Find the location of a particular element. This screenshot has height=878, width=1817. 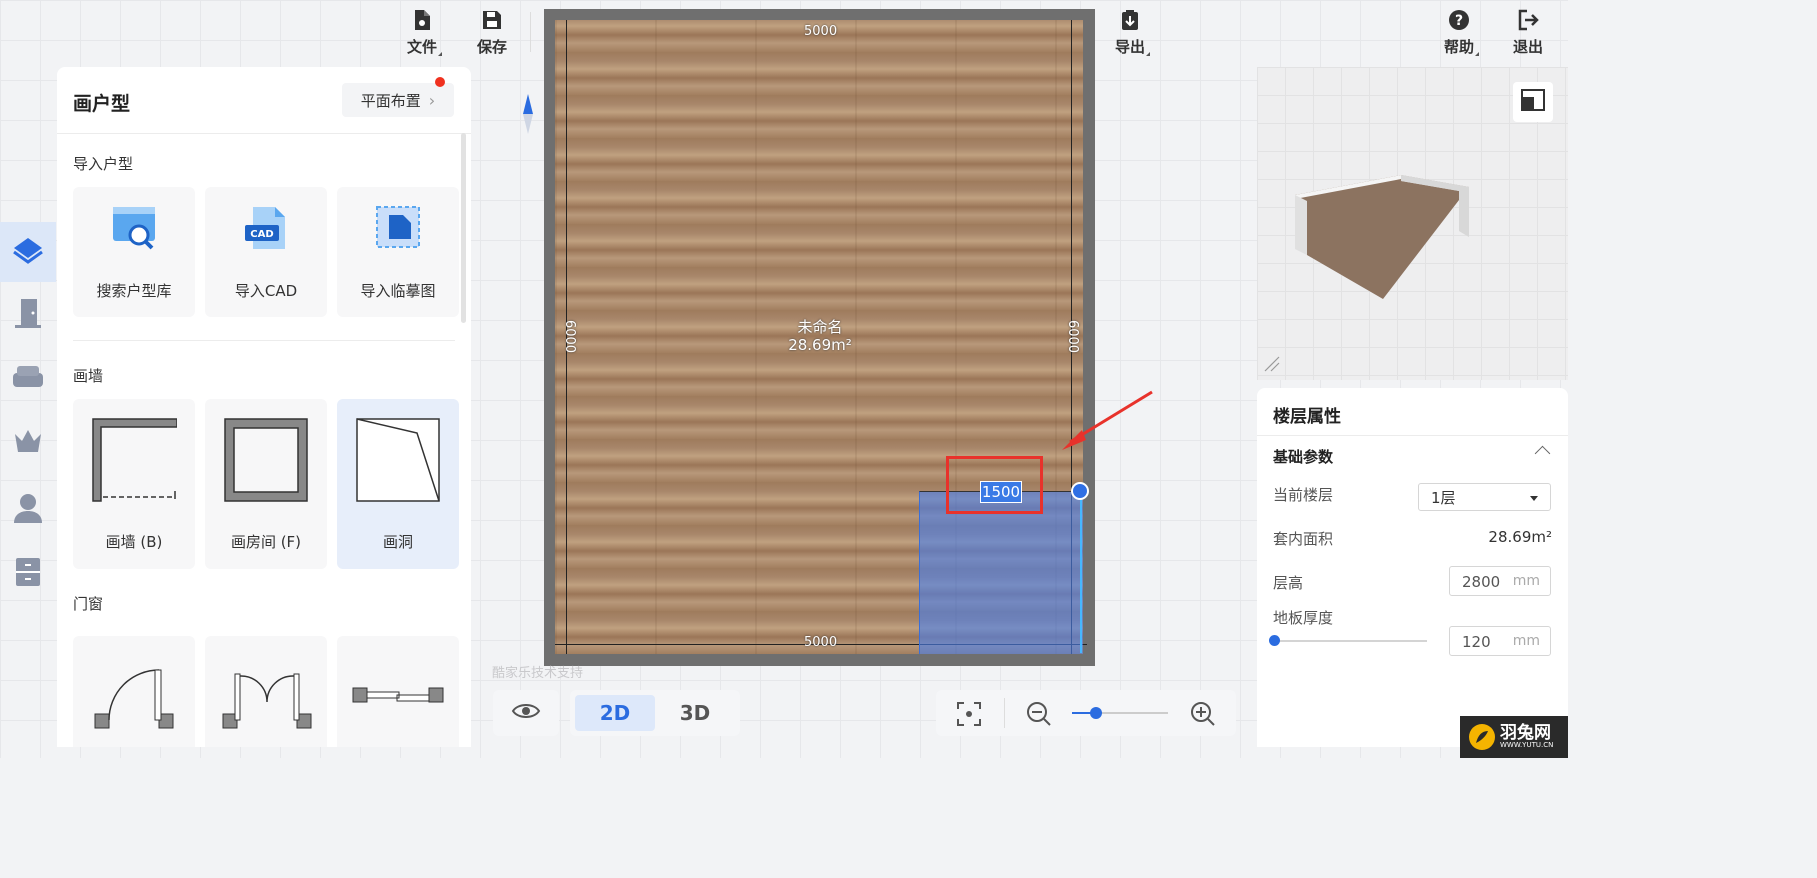

draw-room-icon is located at coordinates (266, 462).